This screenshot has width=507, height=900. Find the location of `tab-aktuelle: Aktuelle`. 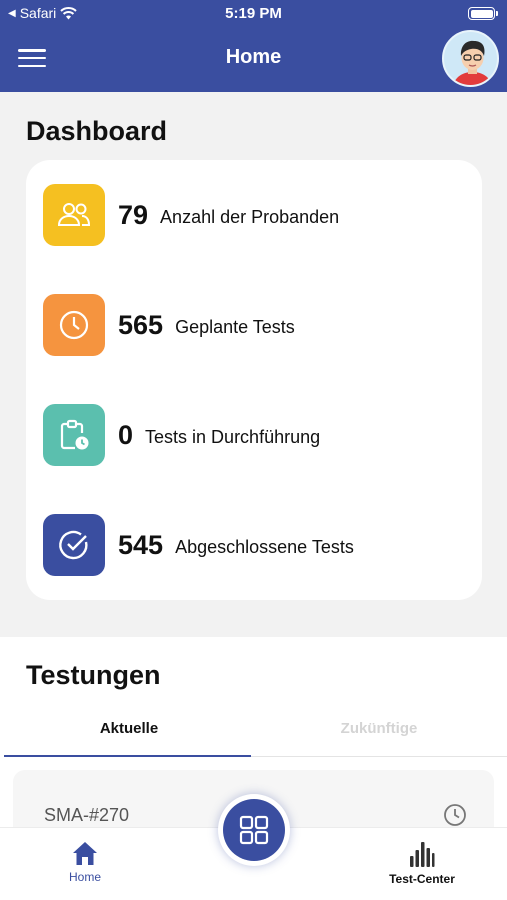

tab-aktuelle: Aktuelle is located at coordinates (129, 728).